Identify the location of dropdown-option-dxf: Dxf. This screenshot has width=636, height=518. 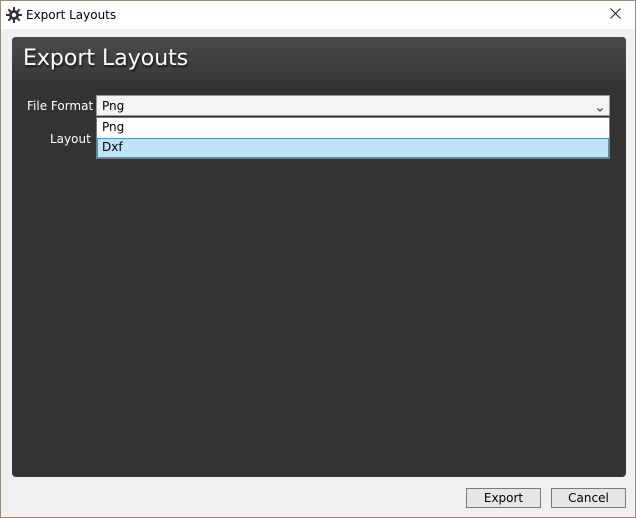
(353, 148).